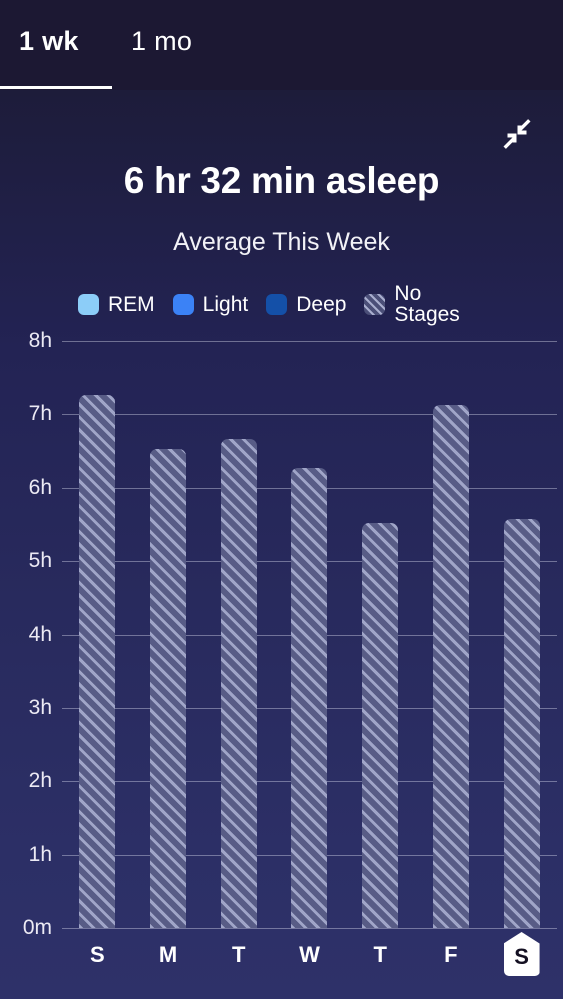  I want to click on y-axis-tick-label: 0m, so click(37, 927).